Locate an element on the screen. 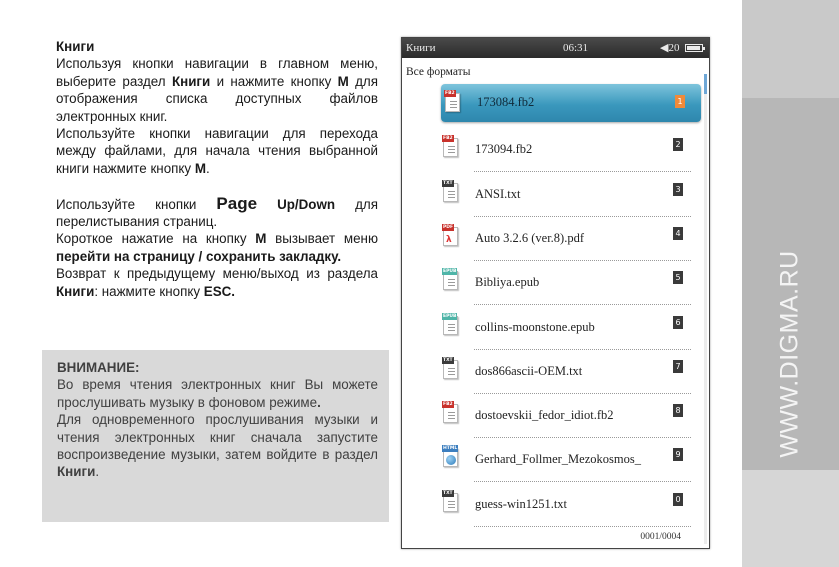 This screenshot has width=839, height=567. file-list-item: FB2 dostoevskii_fedor_idiot.fb2 8 is located at coordinates (569, 416).